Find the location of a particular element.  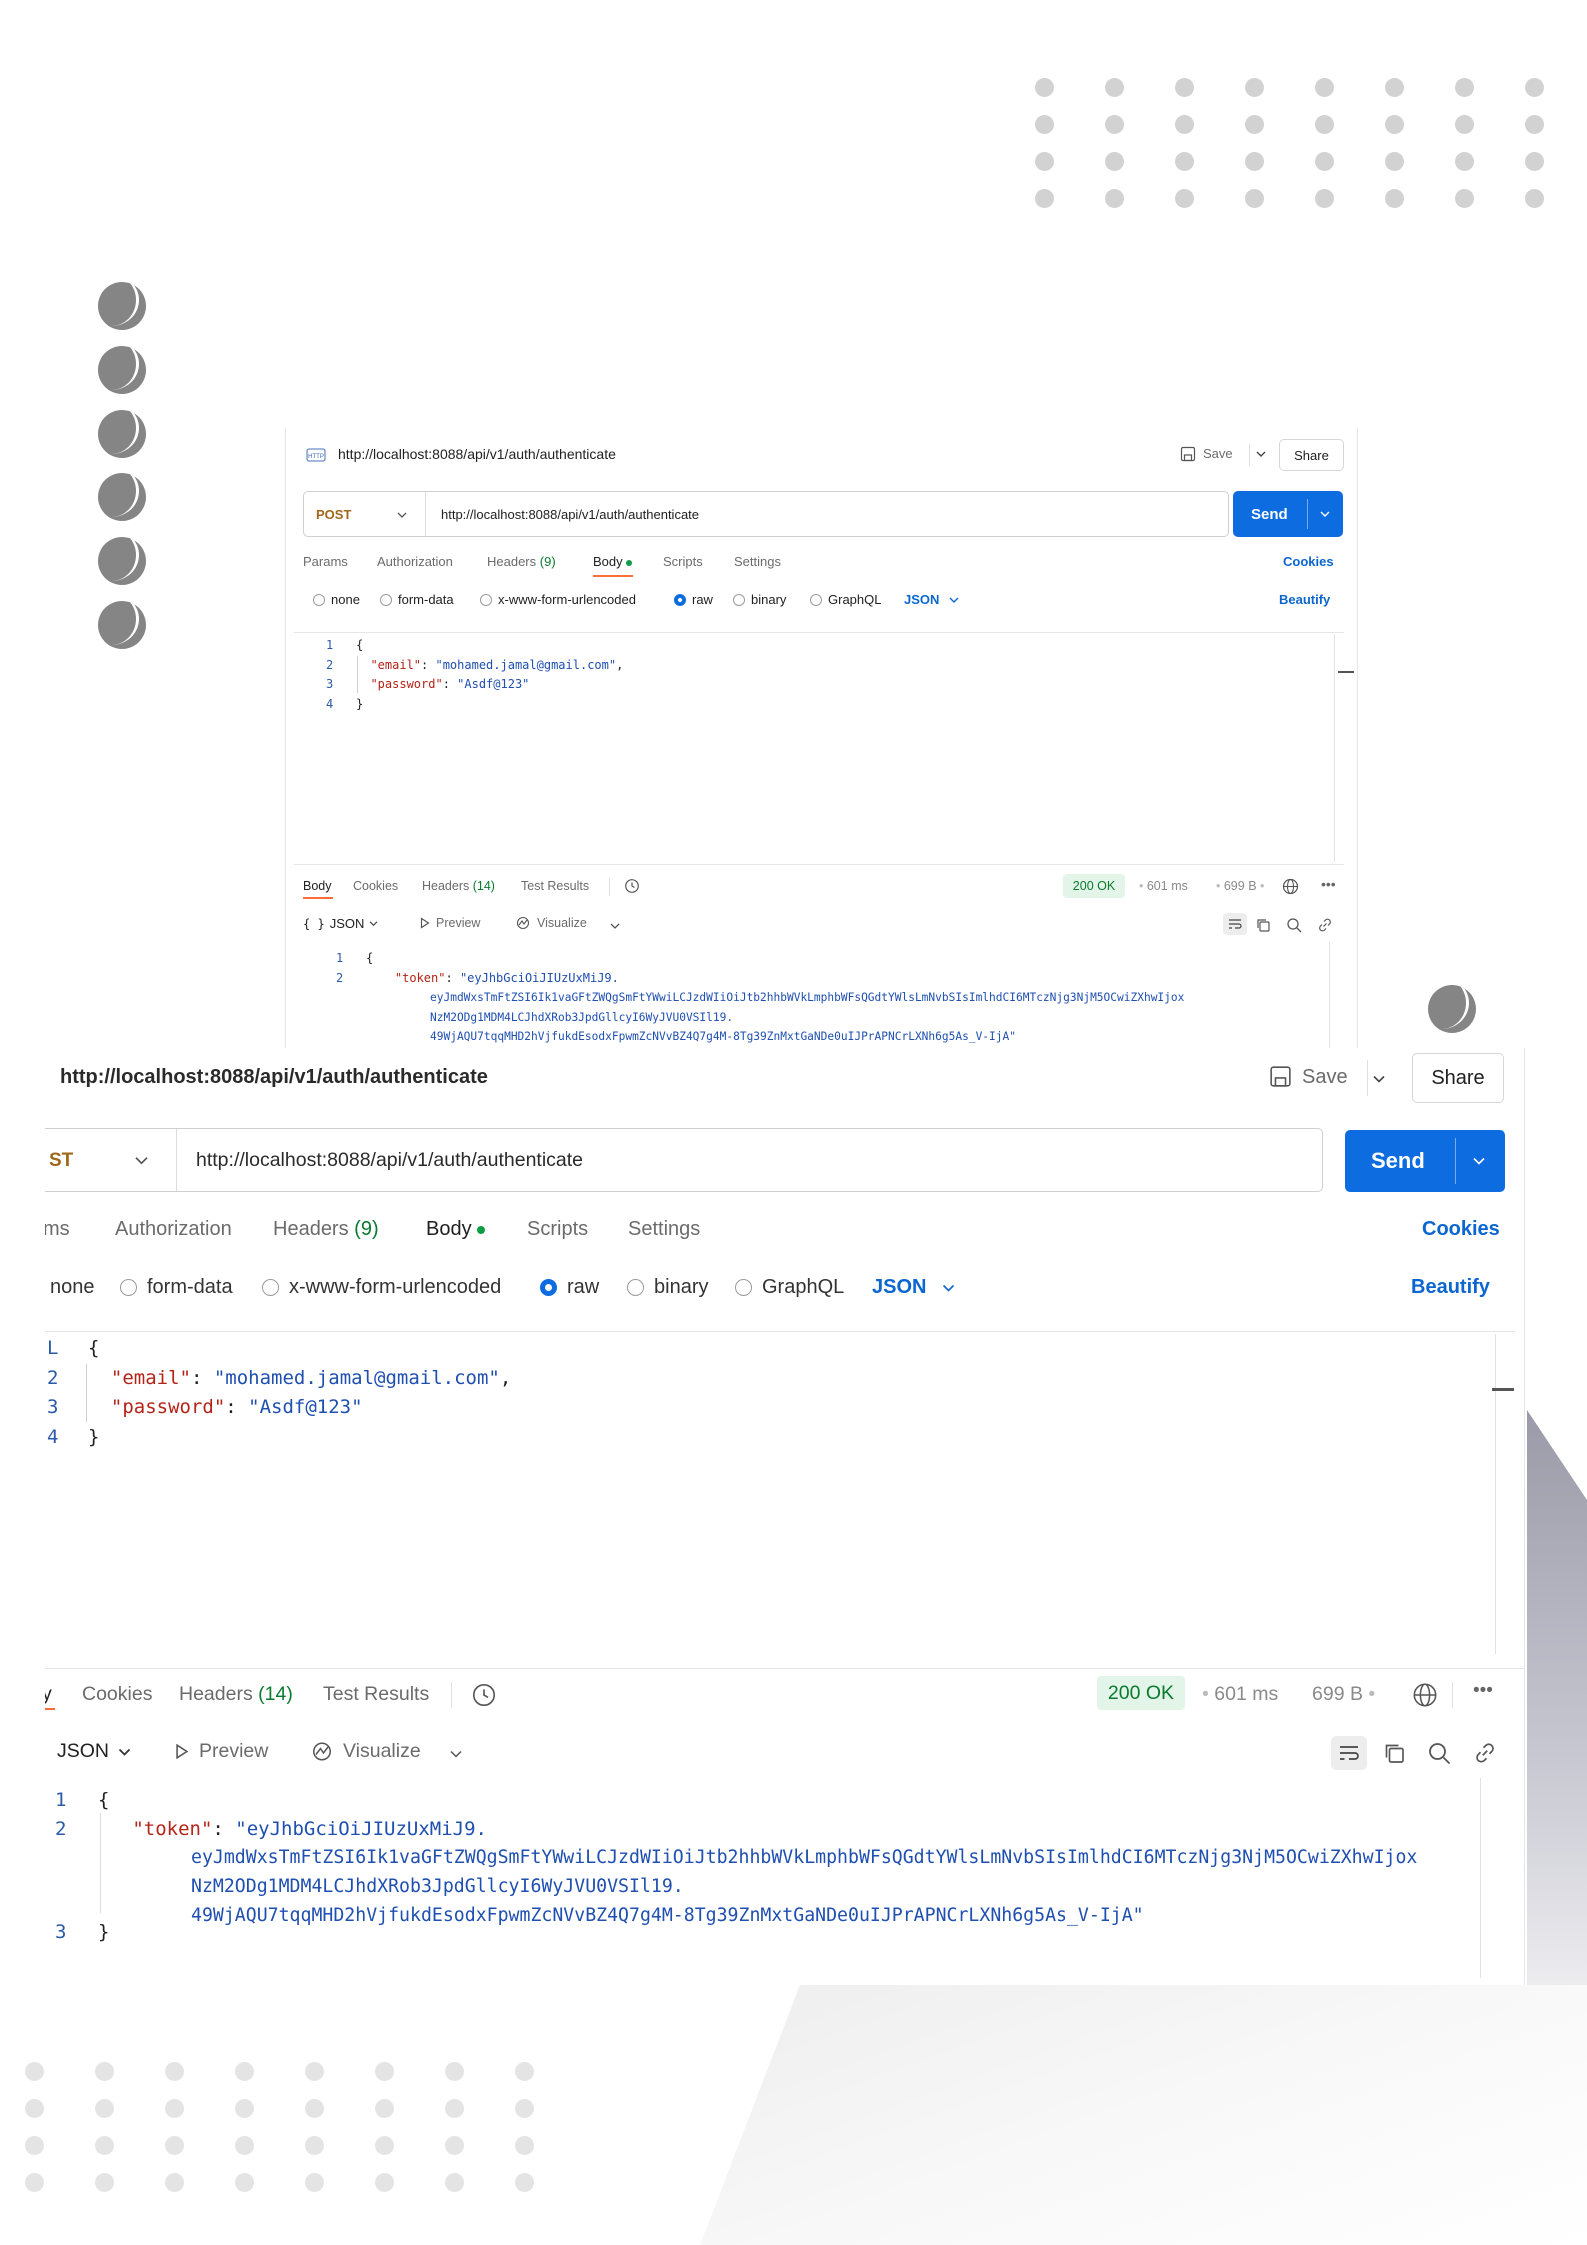

response-size: • 699 B • is located at coordinates (1240, 886).